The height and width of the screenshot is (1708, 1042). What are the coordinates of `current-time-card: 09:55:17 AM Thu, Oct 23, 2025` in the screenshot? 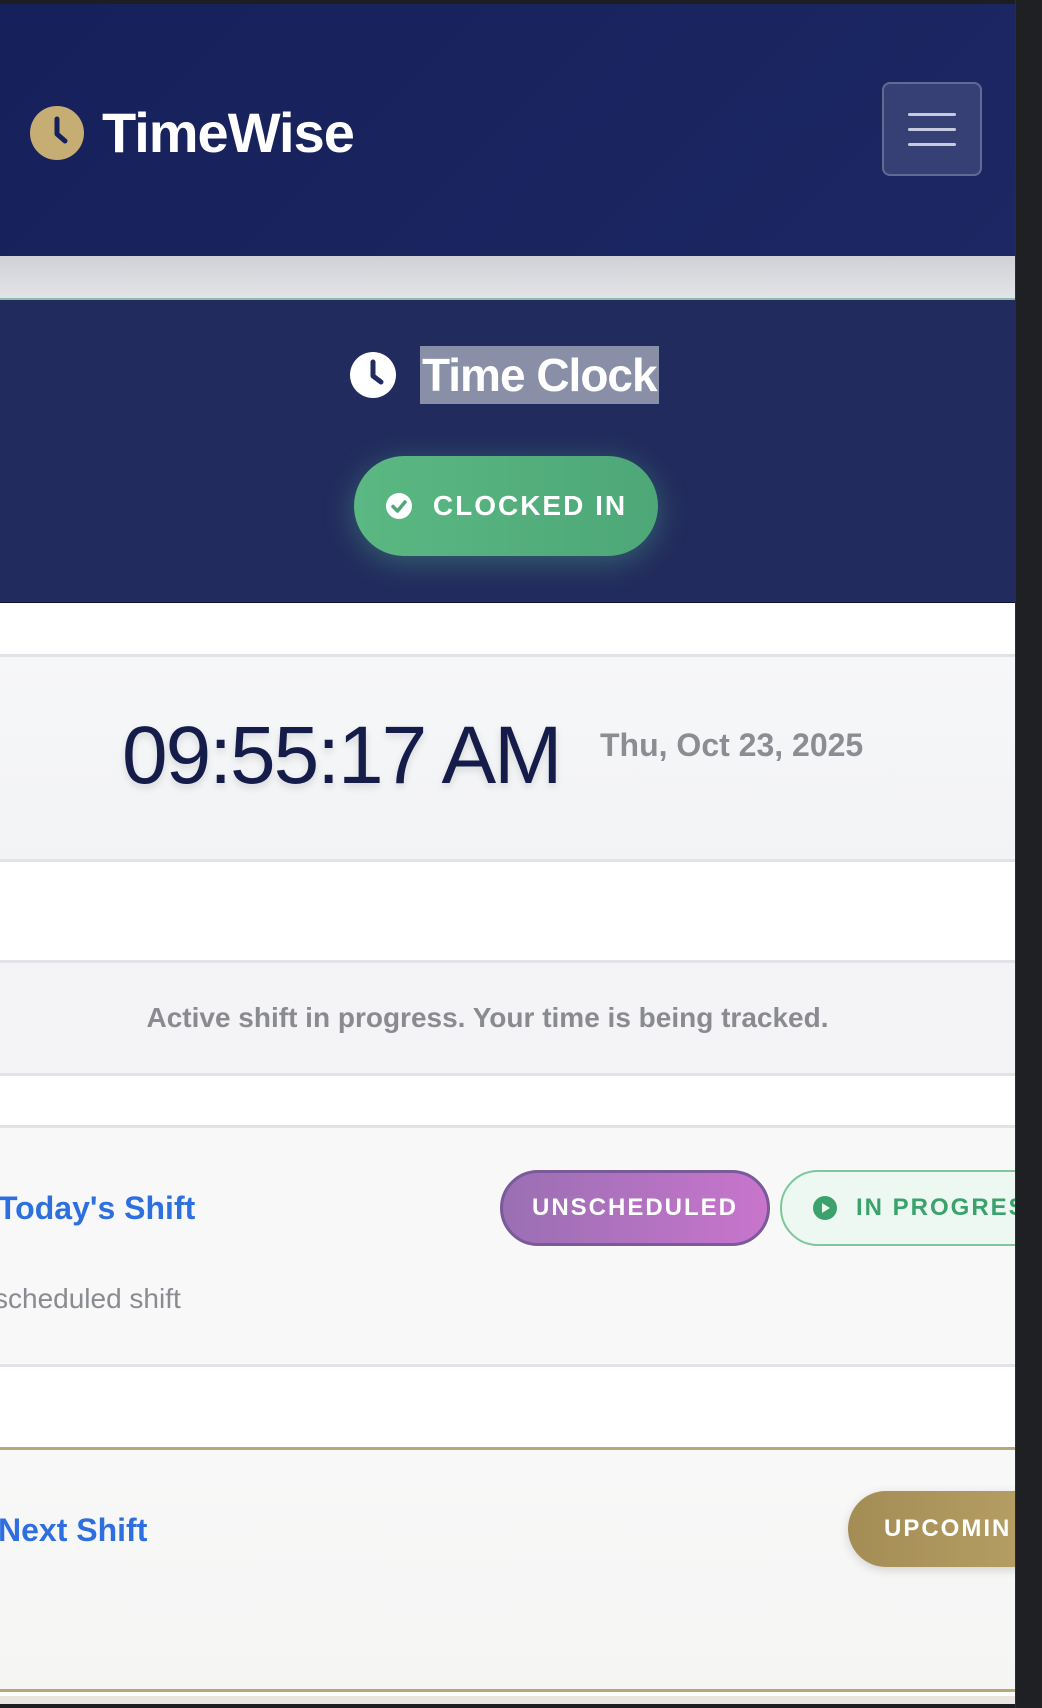 It's located at (507, 758).